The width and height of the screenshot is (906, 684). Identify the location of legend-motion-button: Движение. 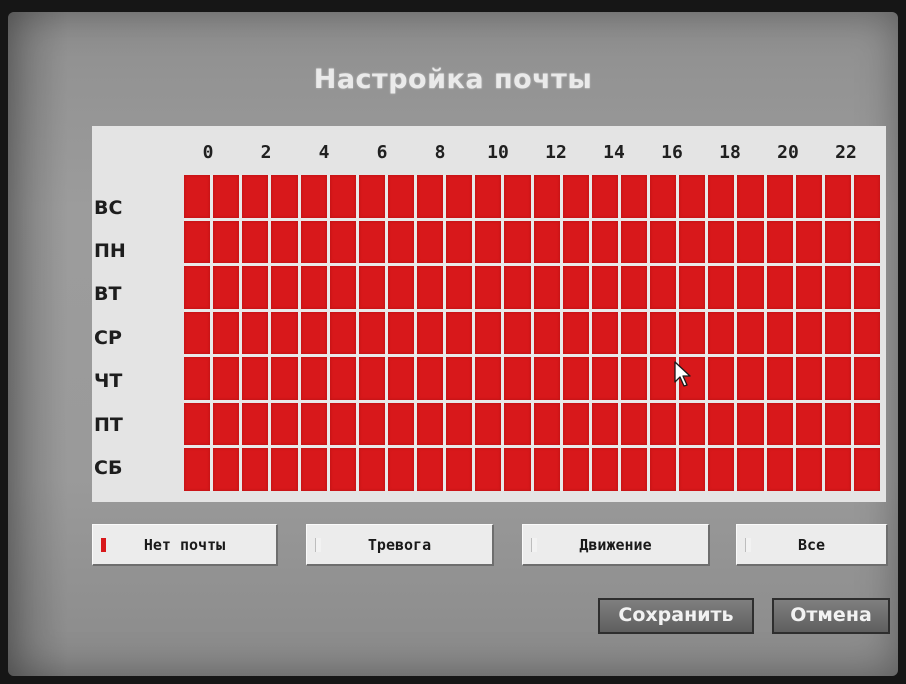
(616, 545).